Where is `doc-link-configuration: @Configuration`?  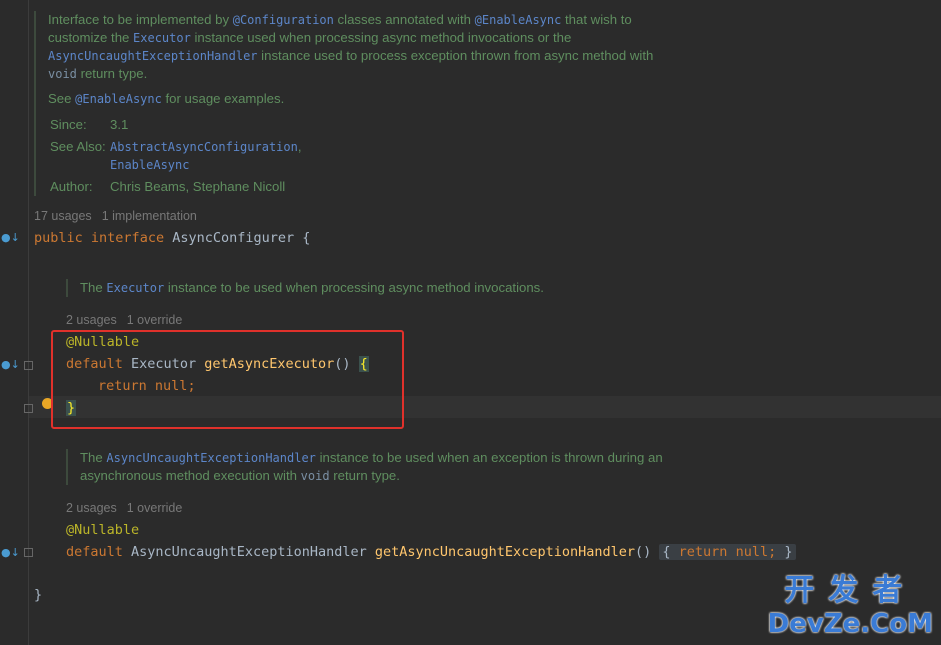
doc-link-configuration: @Configuration is located at coordinates (283, 20).